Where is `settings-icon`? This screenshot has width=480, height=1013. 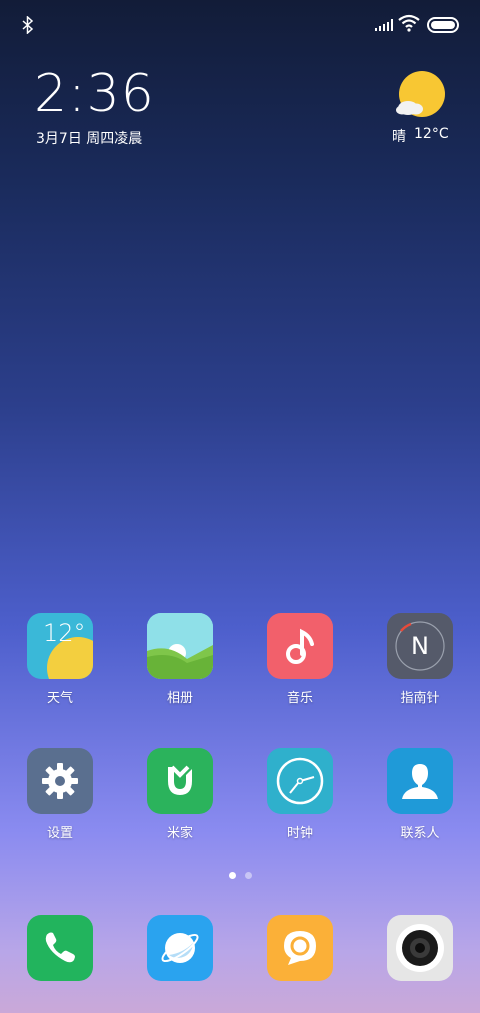
settings-icon is located at coordinates (60, 781).